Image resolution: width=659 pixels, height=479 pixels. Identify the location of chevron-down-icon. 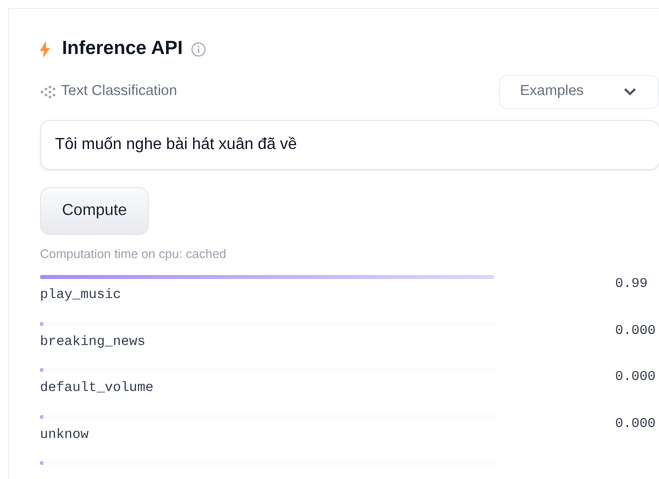
(630, 92).